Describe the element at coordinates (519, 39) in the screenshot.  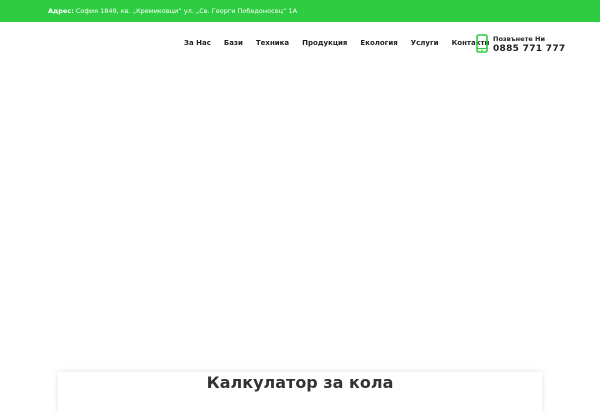
I see `call-us-label: Позвънете Ни` at that location.